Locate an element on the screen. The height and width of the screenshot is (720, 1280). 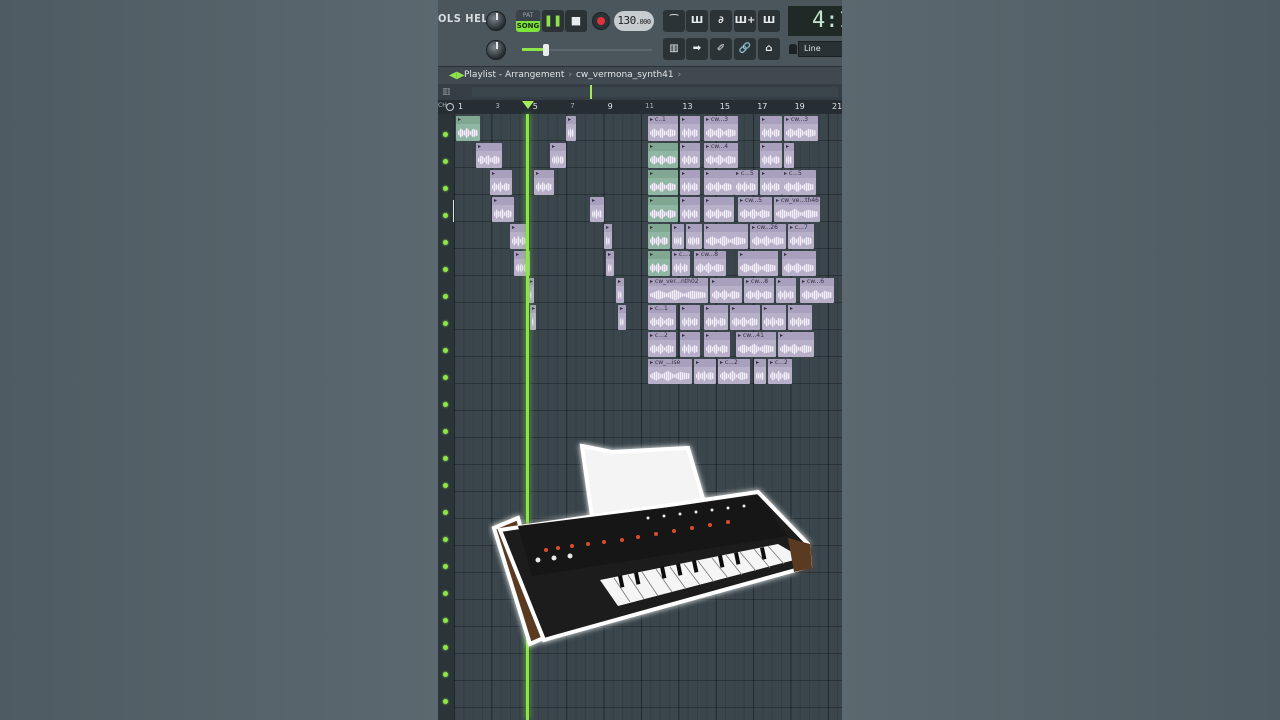
song-label: SONG is located at coordinates (528, 26).